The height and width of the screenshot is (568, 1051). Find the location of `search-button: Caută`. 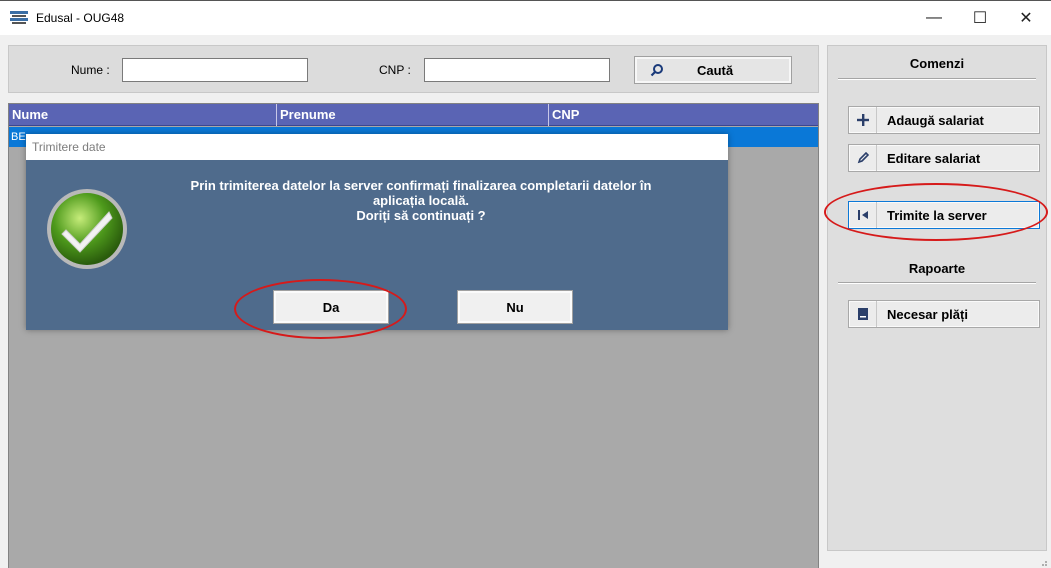

search-button: Caută is located at coordinates (713, 70).